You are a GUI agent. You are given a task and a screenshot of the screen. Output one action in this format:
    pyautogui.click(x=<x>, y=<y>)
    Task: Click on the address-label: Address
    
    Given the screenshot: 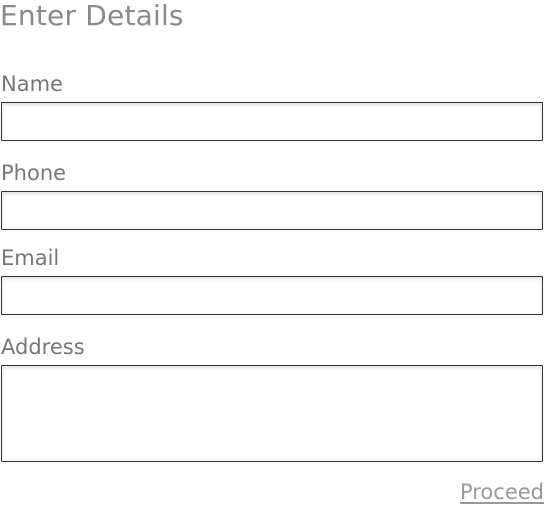 What is the action you would take?
    pyautogui.click(x=43, y=347)
    